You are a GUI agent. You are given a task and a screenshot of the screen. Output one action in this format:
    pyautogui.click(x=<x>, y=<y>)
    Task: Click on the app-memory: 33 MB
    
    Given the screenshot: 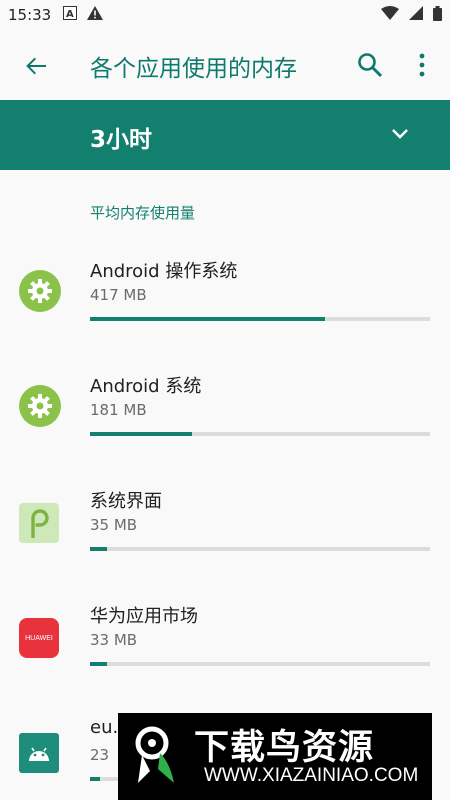 What is the action you would take?
    pyautogui.click(x=114, y=640)
    